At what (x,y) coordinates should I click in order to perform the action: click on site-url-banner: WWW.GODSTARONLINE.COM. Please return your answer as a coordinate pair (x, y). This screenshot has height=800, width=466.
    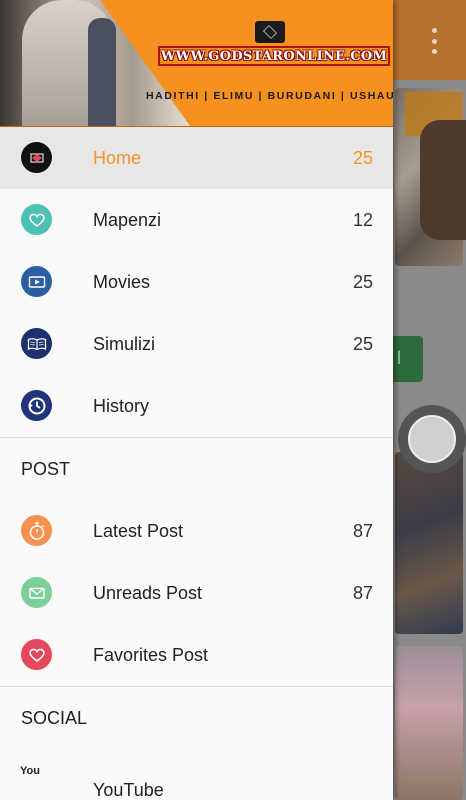
    Looking at the image, I should click on (274, 56).